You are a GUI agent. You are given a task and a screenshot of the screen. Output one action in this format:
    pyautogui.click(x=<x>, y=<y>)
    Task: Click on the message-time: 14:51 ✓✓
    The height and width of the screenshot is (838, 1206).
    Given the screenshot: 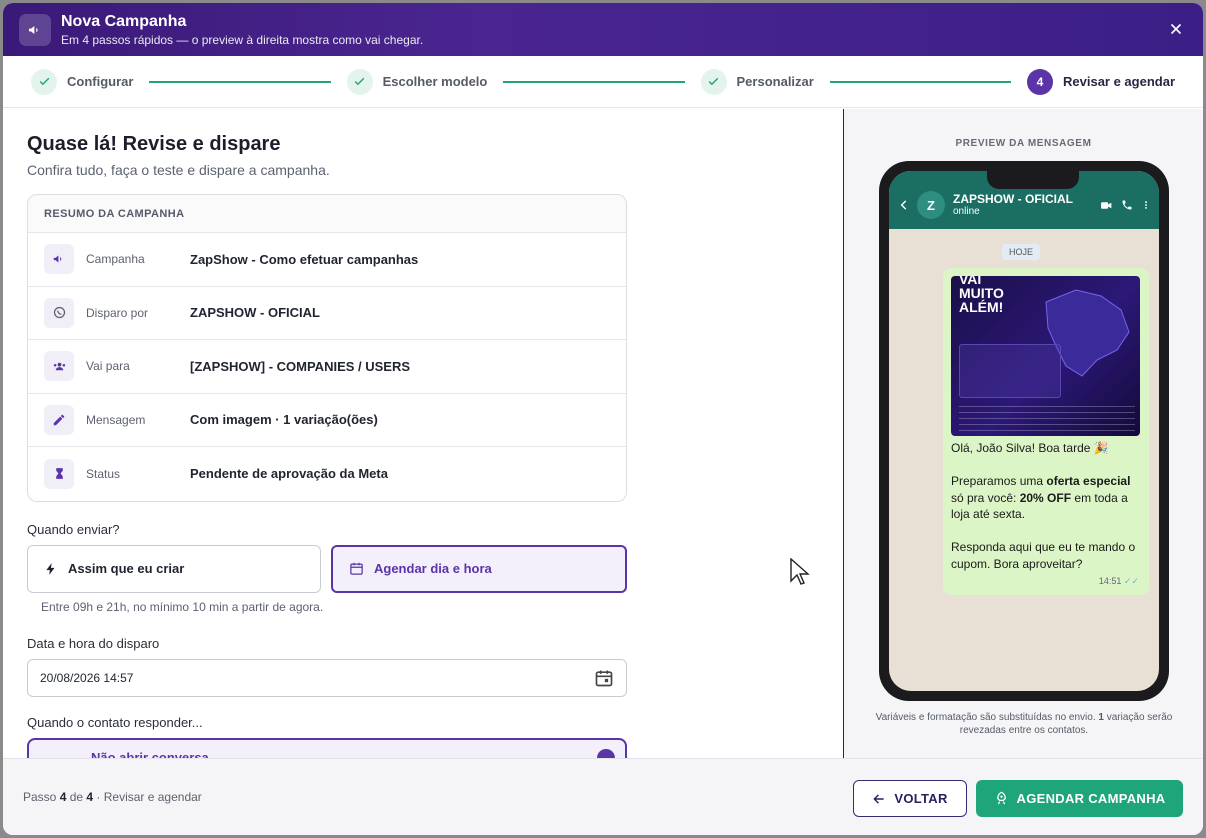 What is the action you would take?
    pyautogui.click(x=1118, y=581)
    